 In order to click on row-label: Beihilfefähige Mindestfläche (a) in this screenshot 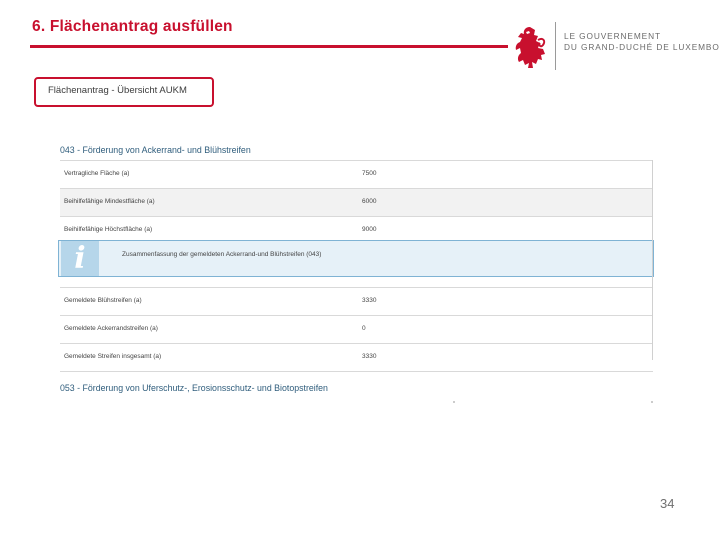, I will do `click(109, 201)`.